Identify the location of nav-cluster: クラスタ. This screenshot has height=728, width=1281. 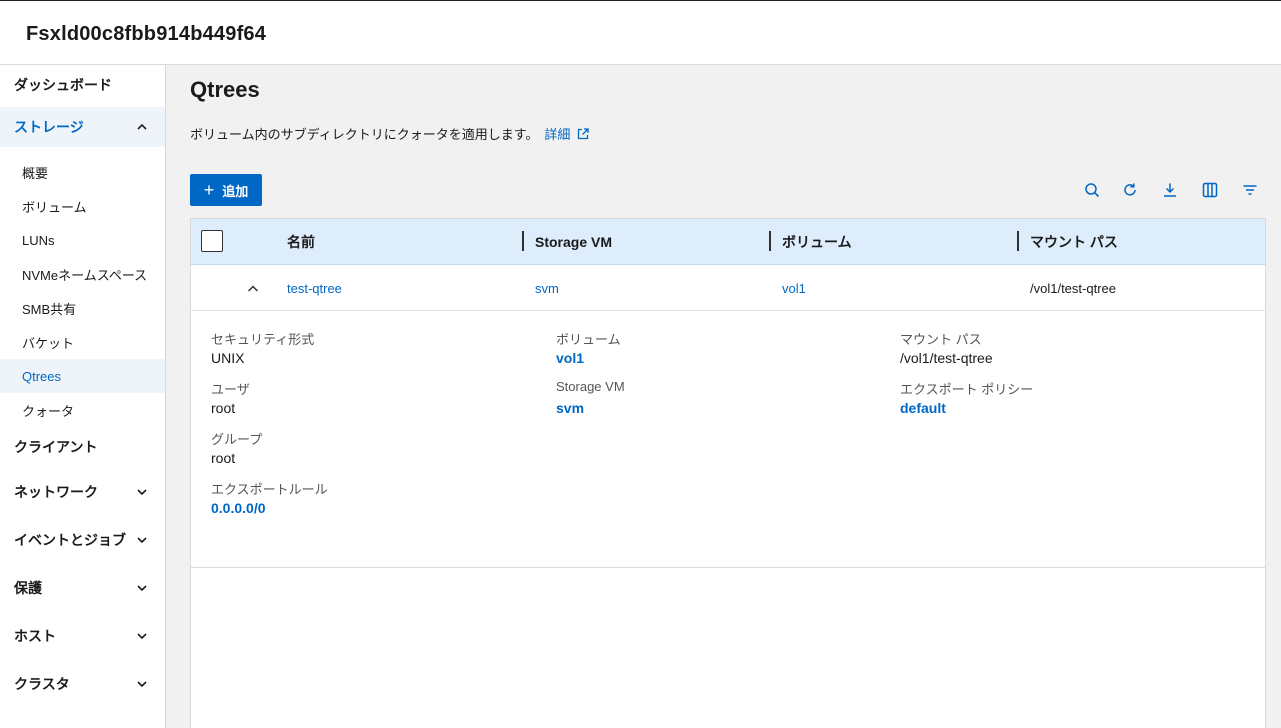
(82, 684).